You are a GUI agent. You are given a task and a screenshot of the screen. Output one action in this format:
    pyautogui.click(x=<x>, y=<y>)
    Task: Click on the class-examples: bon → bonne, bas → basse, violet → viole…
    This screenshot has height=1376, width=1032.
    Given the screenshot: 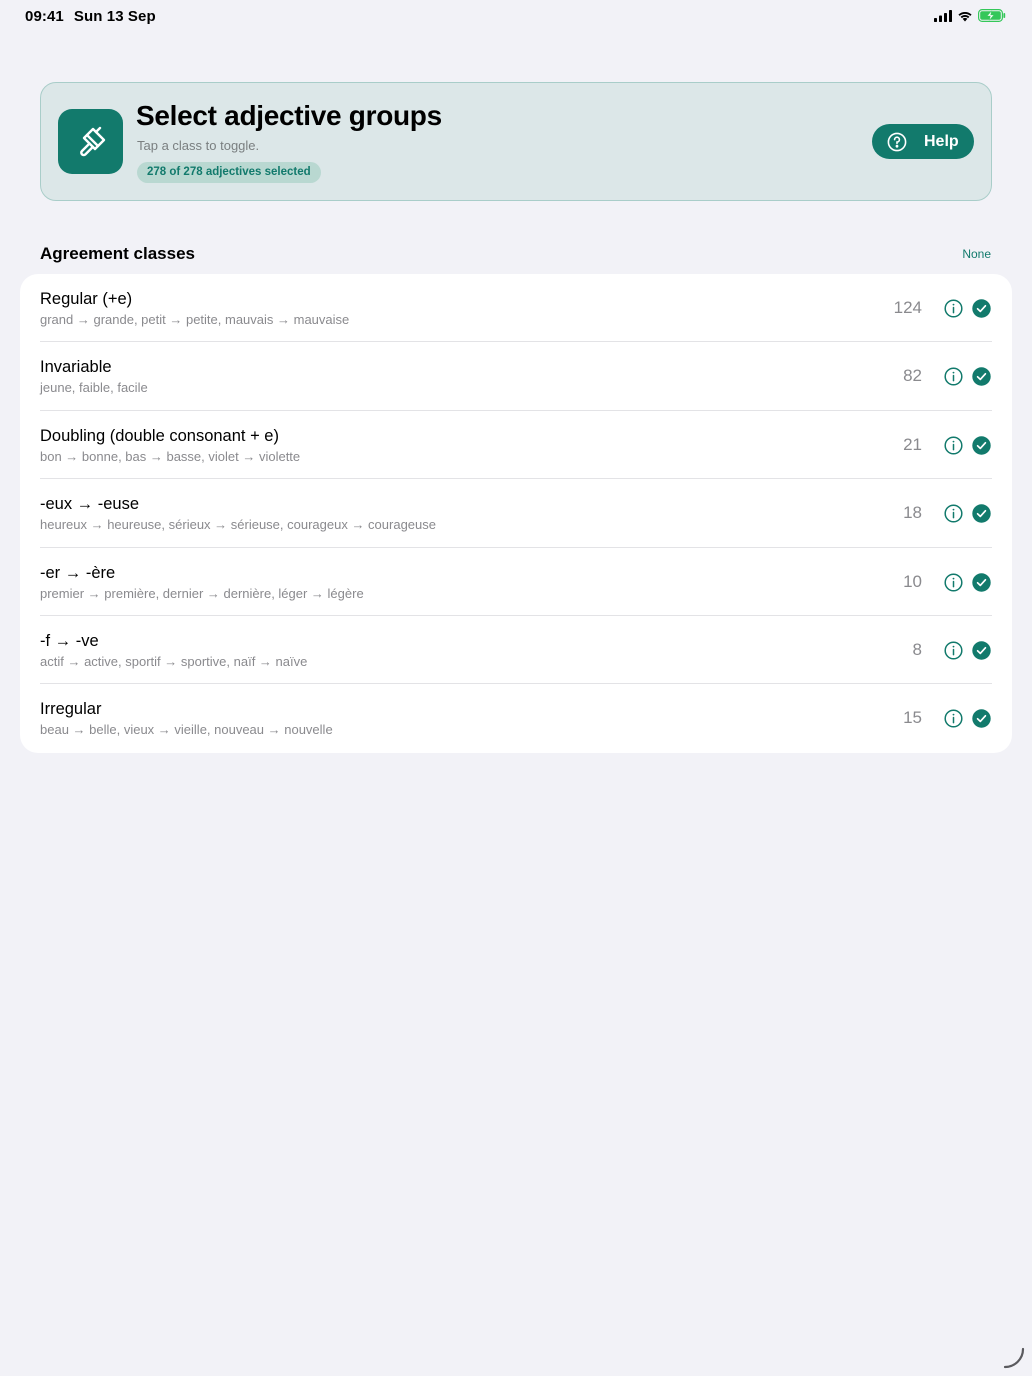 What is the action you would take?
    pyautogui.click(x=170, y=456)
    